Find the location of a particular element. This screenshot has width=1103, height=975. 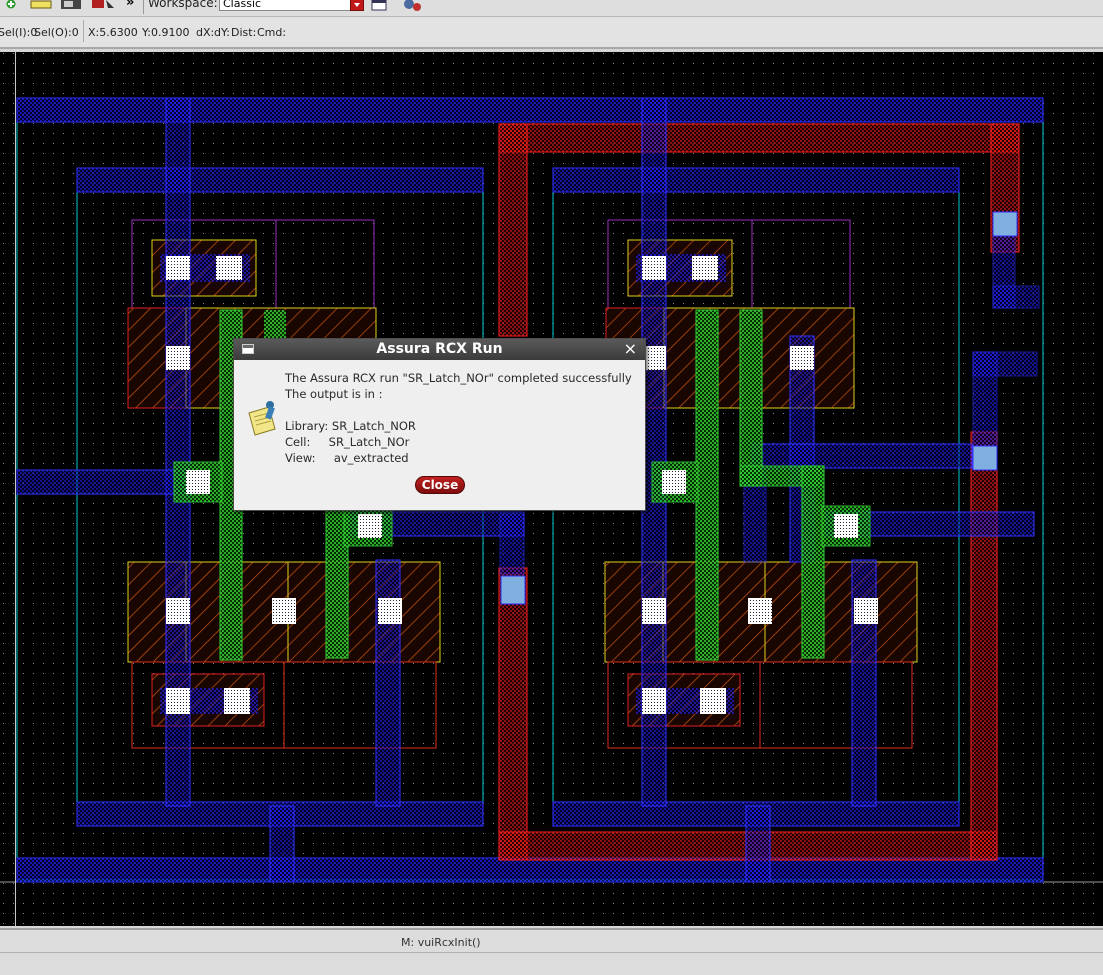

pointer-icon is located at coordinates (104, 5).